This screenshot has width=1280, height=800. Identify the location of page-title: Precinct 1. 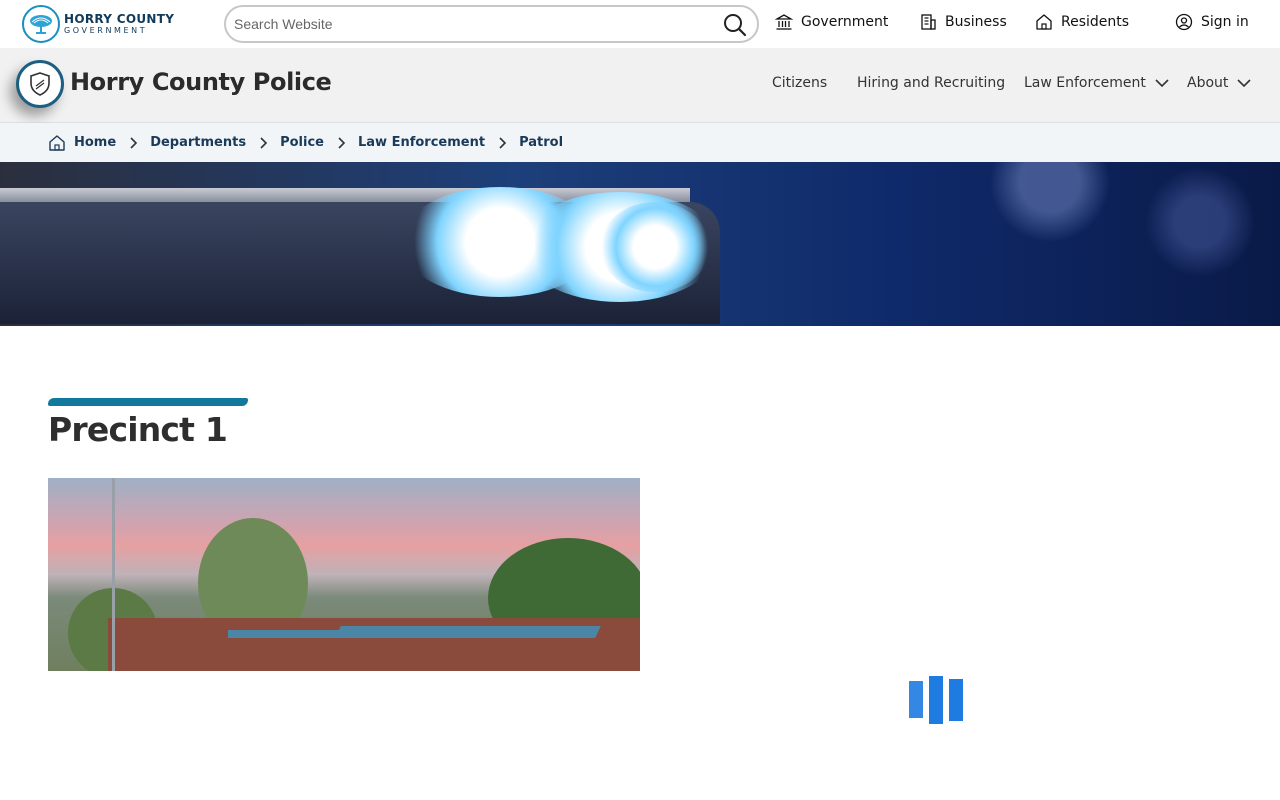
(138, 429).